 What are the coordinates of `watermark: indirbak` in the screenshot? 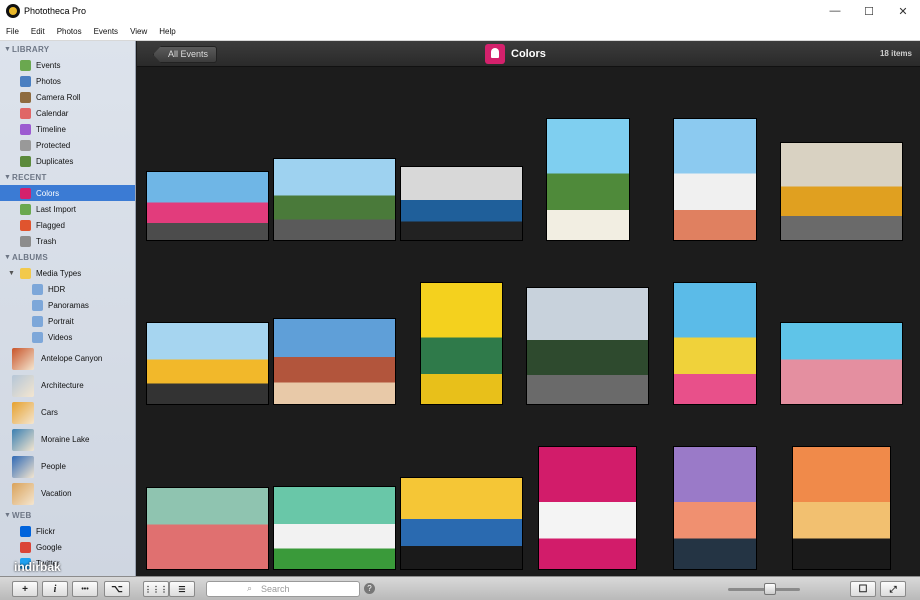 It's located at (37, 567).